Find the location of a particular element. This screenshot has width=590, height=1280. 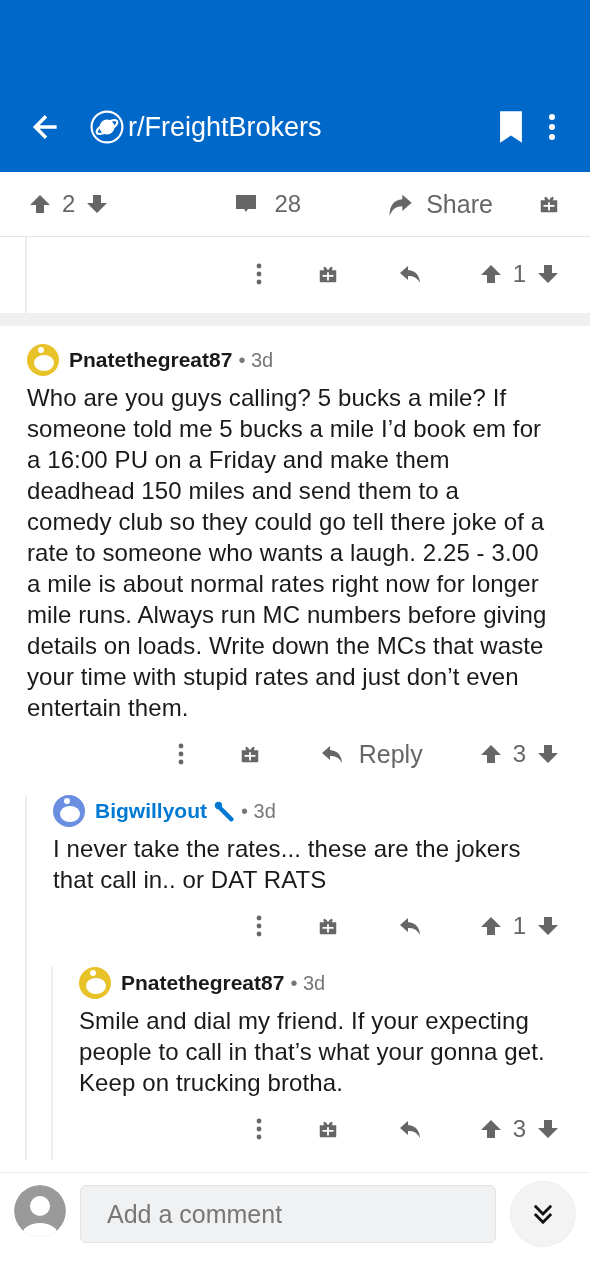

vote-count: 2 is located at coordinates (69, 204).